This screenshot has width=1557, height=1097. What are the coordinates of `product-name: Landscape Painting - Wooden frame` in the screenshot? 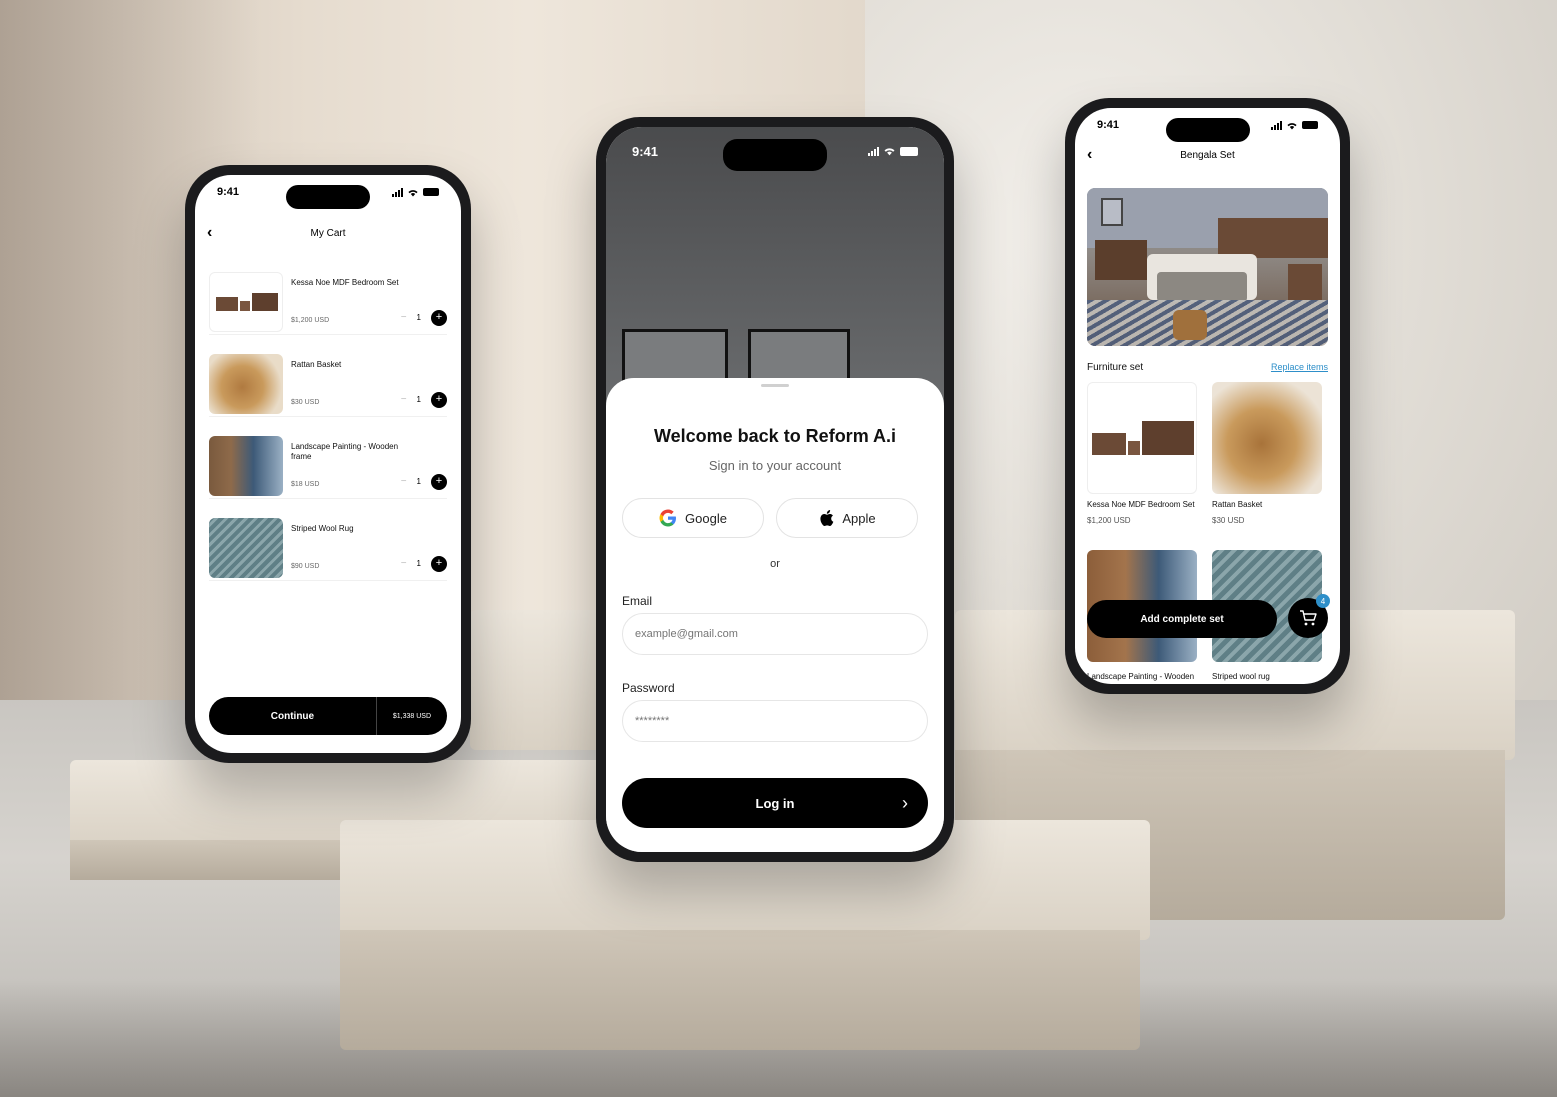 It's located at (1141, 678).